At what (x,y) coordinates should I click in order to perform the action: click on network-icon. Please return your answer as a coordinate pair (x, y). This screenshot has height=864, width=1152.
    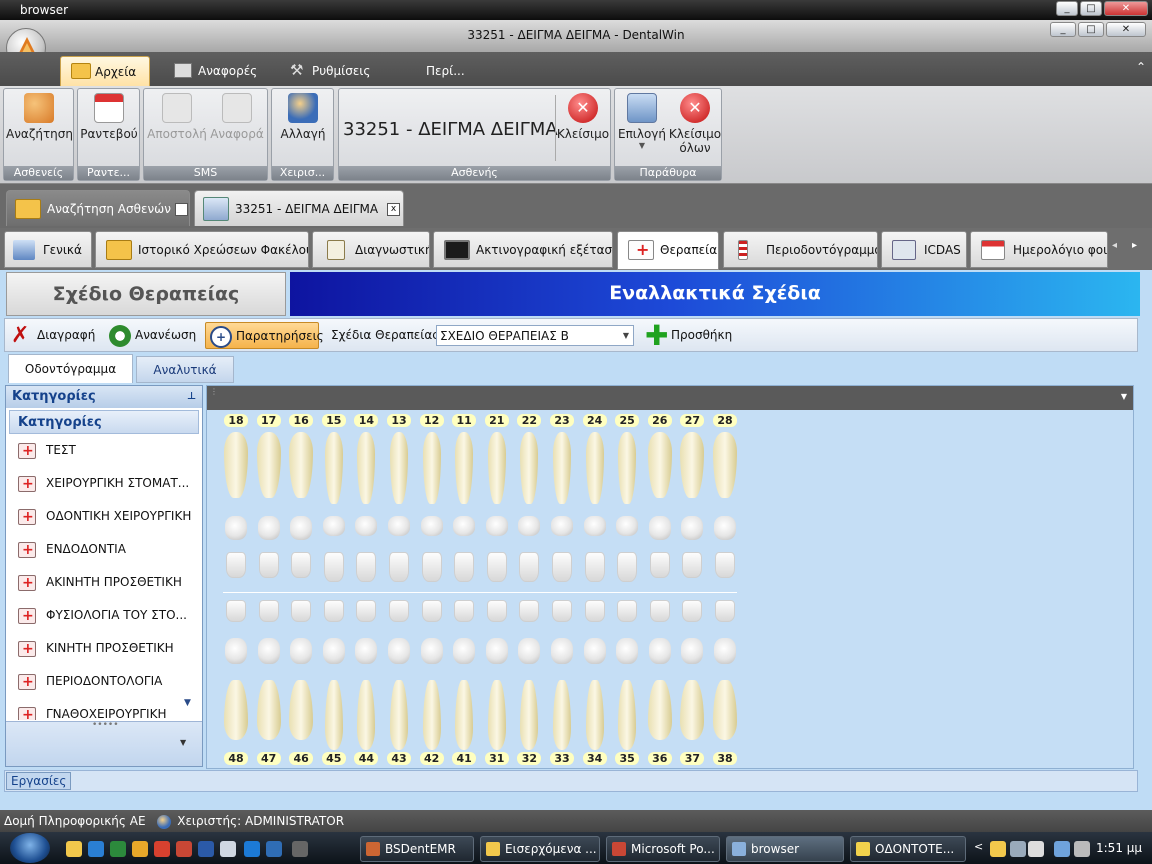
    Looking at the image, I should click on (1062, 849).